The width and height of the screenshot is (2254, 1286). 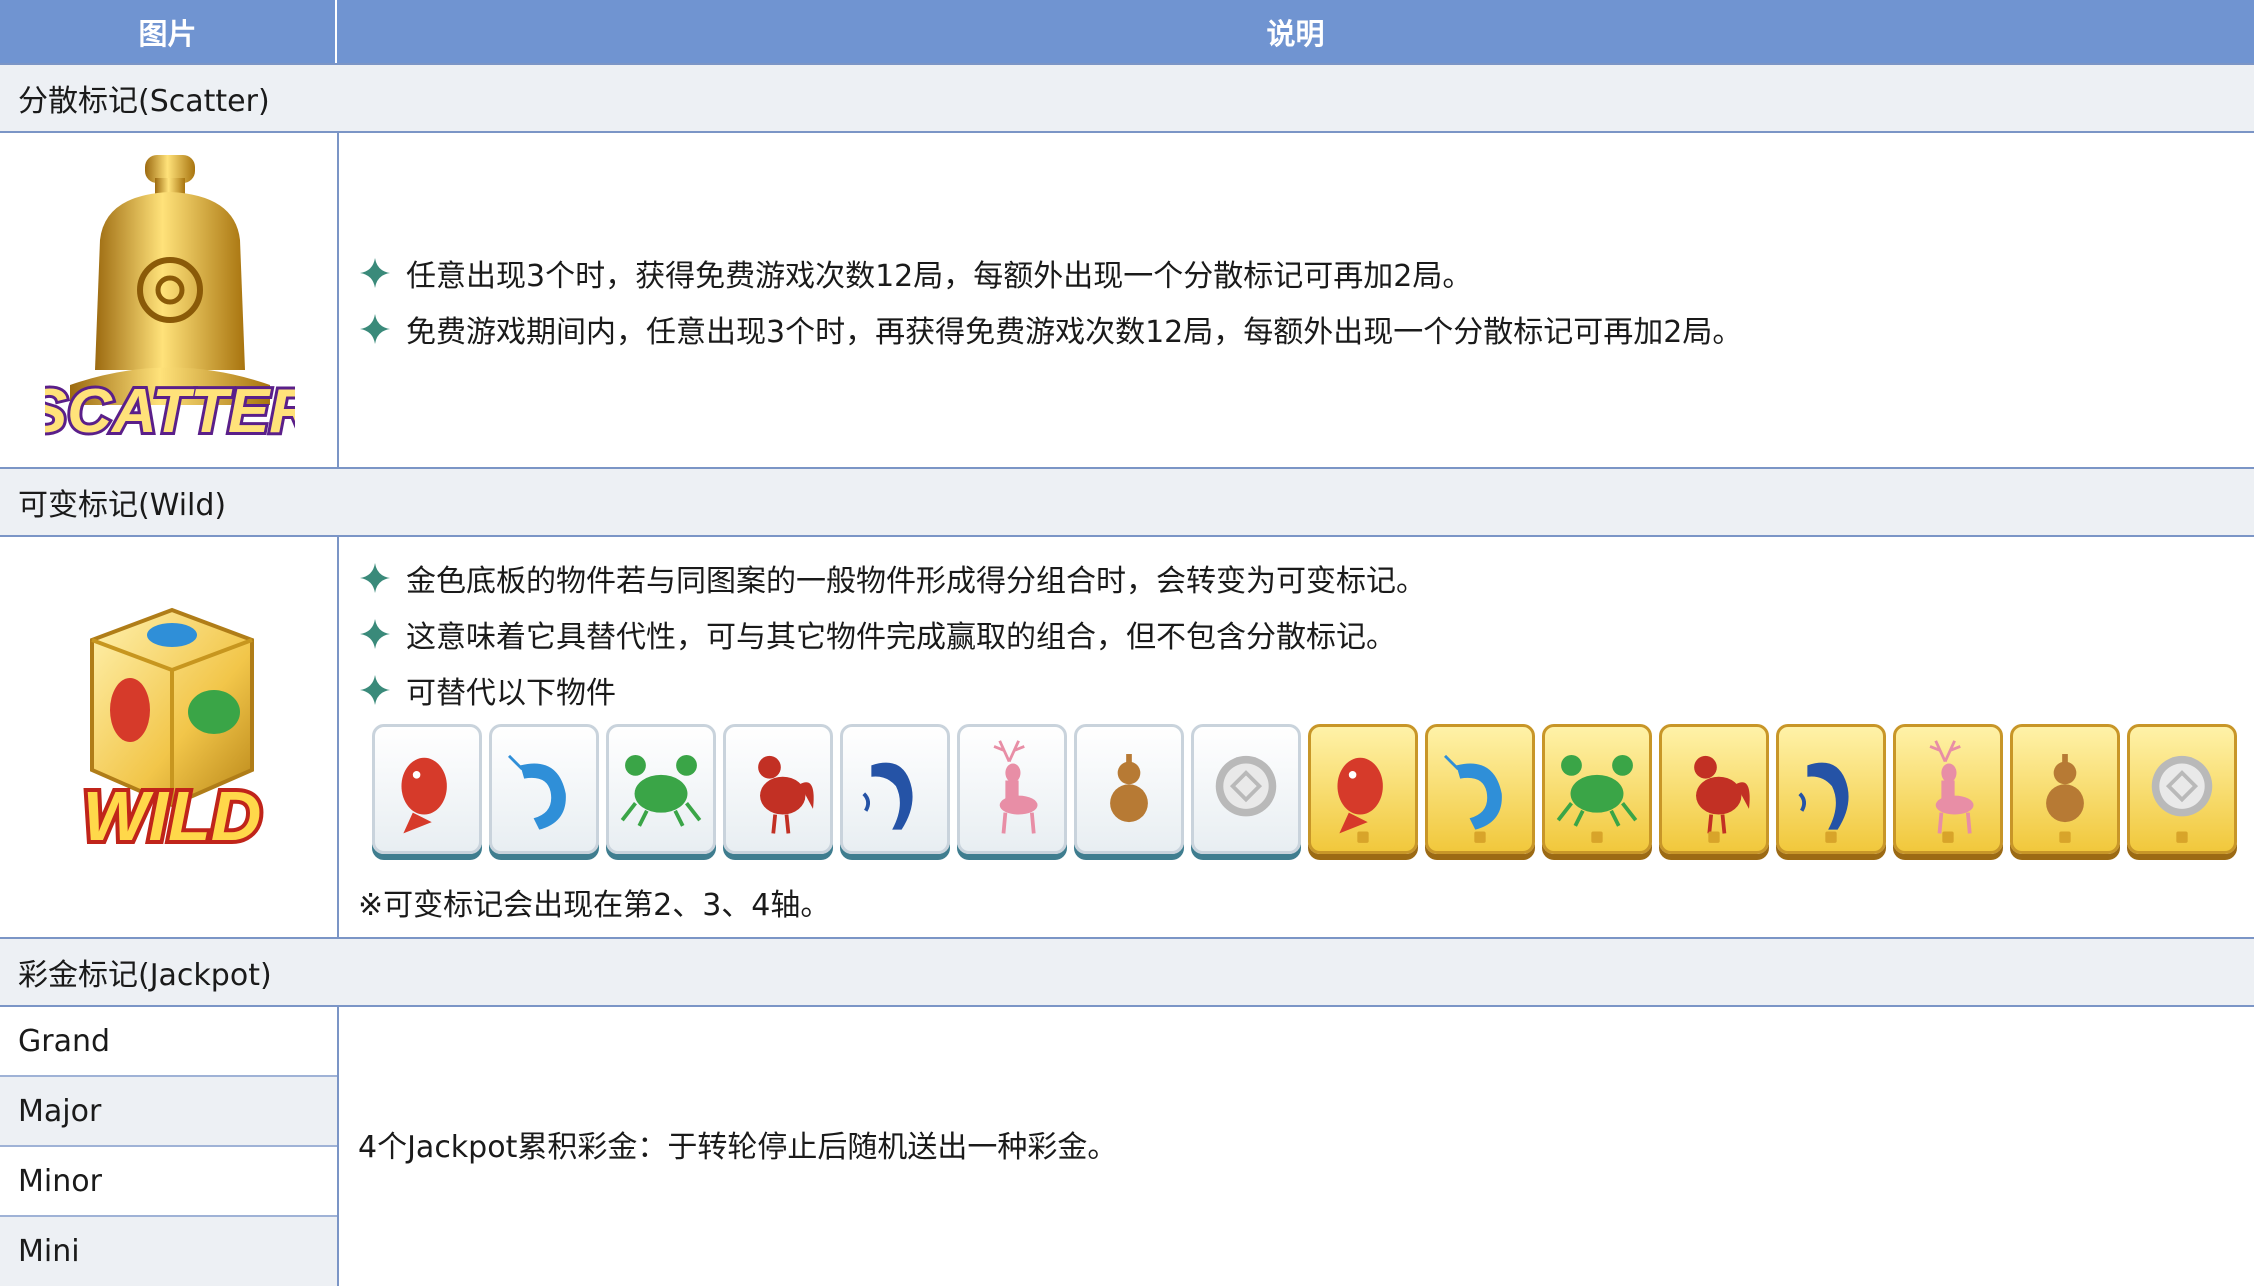 I want to click on scatter-icon-label: SCATTER, so click(x=170, y=411).